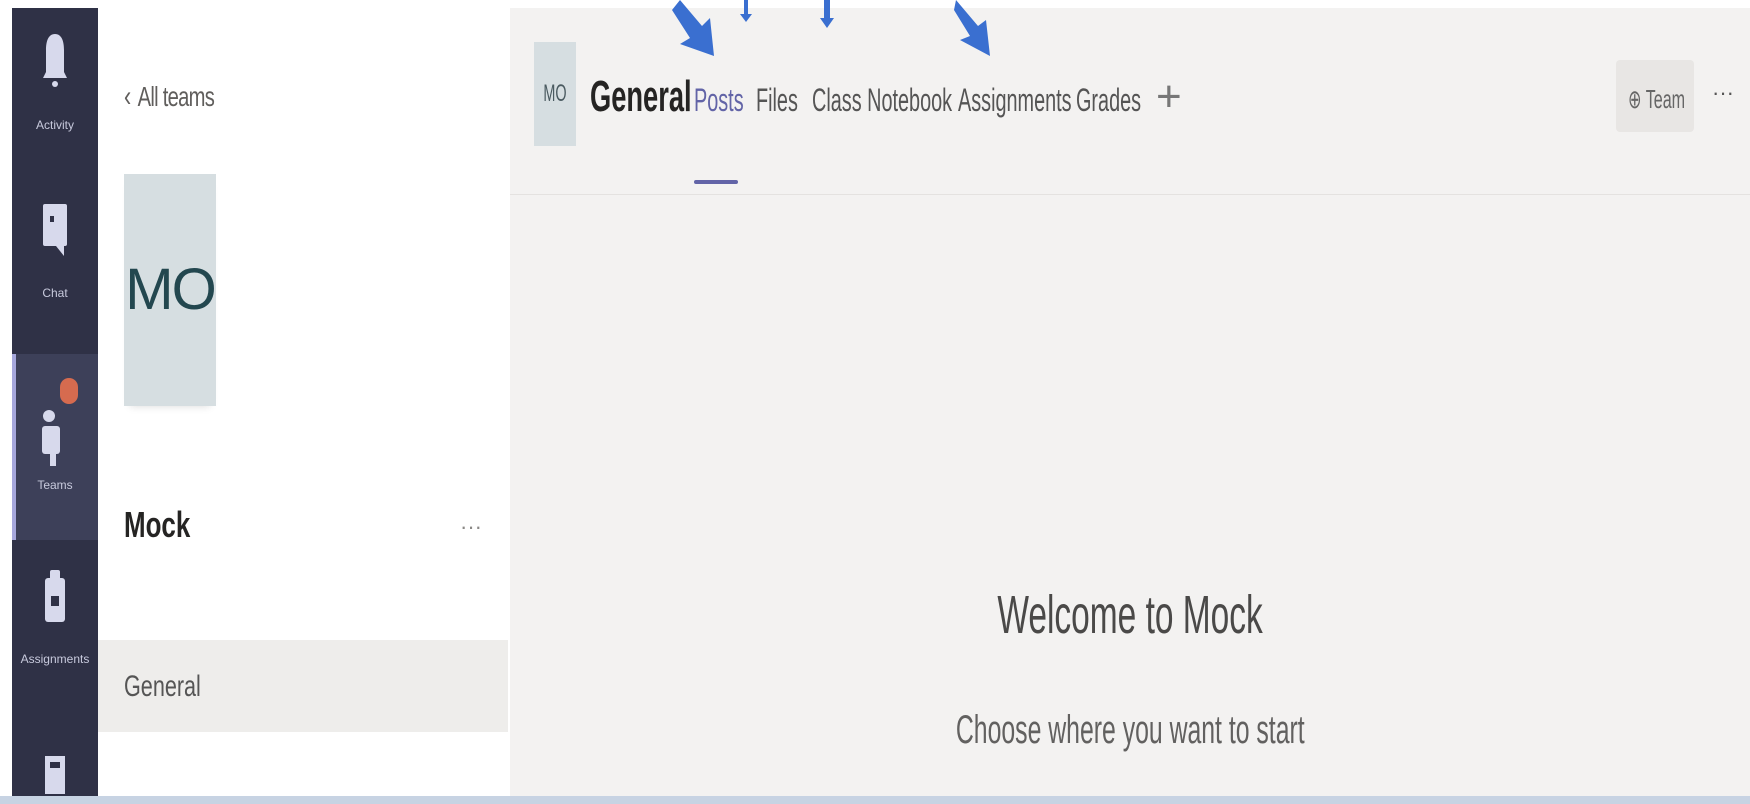 This screenshot has width=1750, height=804. What do you see at coordinates (716, 182) in the screenshot?
I see `active-tab-indicator` at bounding box center [716, 182].